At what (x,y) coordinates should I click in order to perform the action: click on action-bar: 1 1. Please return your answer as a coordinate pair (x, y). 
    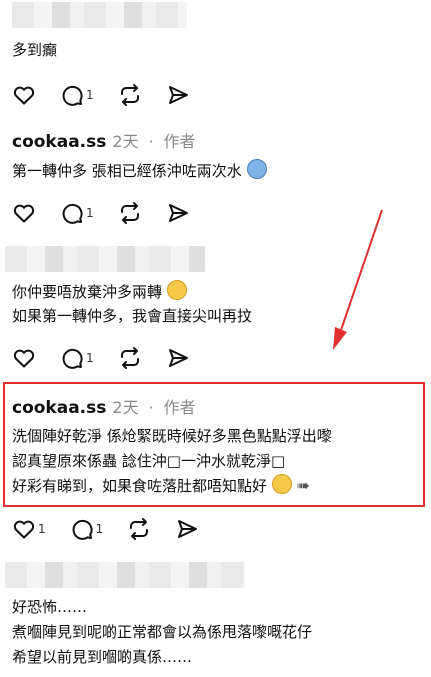
    Looking at the image, I should click on (117, 529).